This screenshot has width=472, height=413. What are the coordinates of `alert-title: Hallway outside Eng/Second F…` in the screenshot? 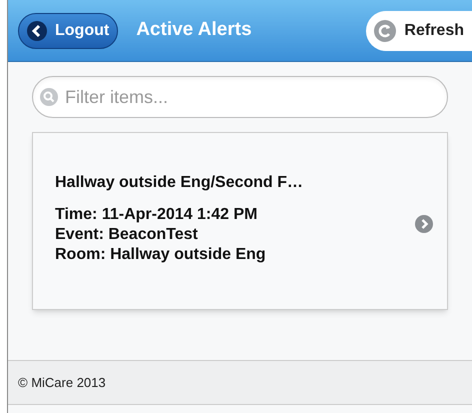 It's located at (179, 183).